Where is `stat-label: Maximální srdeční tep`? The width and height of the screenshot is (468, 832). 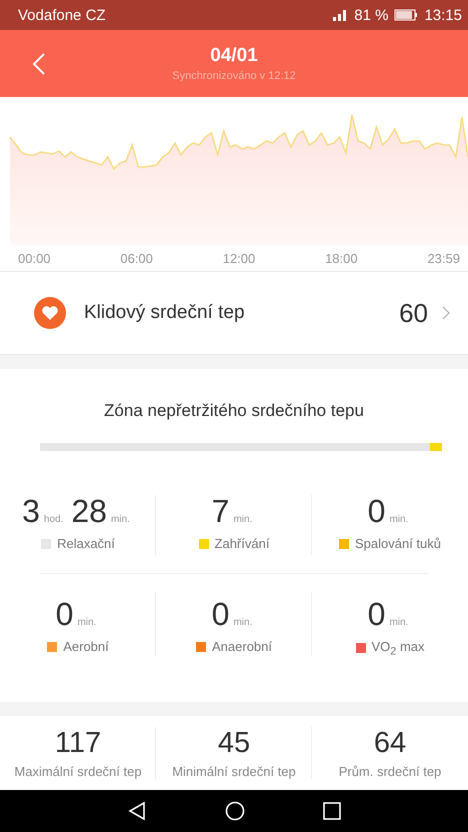 stat-label: Maximální srdeční tep is located at coordinates (78, 771).